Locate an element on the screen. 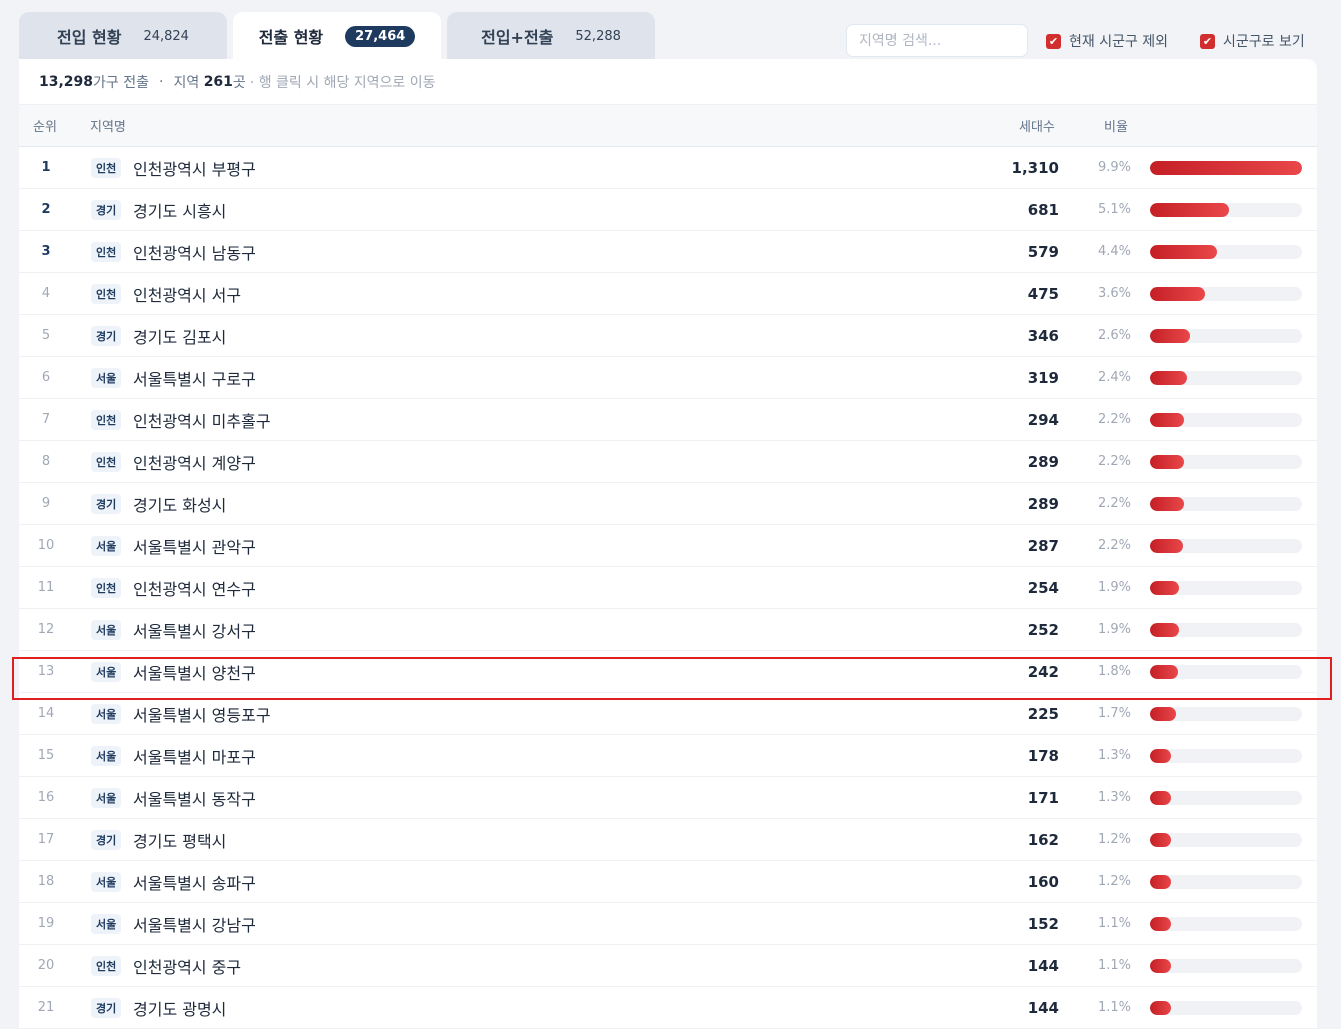 Image resolution: width=1341 pixels, height=1029 pixels. region-name: 인천광역시 중구 is located at coordinates (187, 967).